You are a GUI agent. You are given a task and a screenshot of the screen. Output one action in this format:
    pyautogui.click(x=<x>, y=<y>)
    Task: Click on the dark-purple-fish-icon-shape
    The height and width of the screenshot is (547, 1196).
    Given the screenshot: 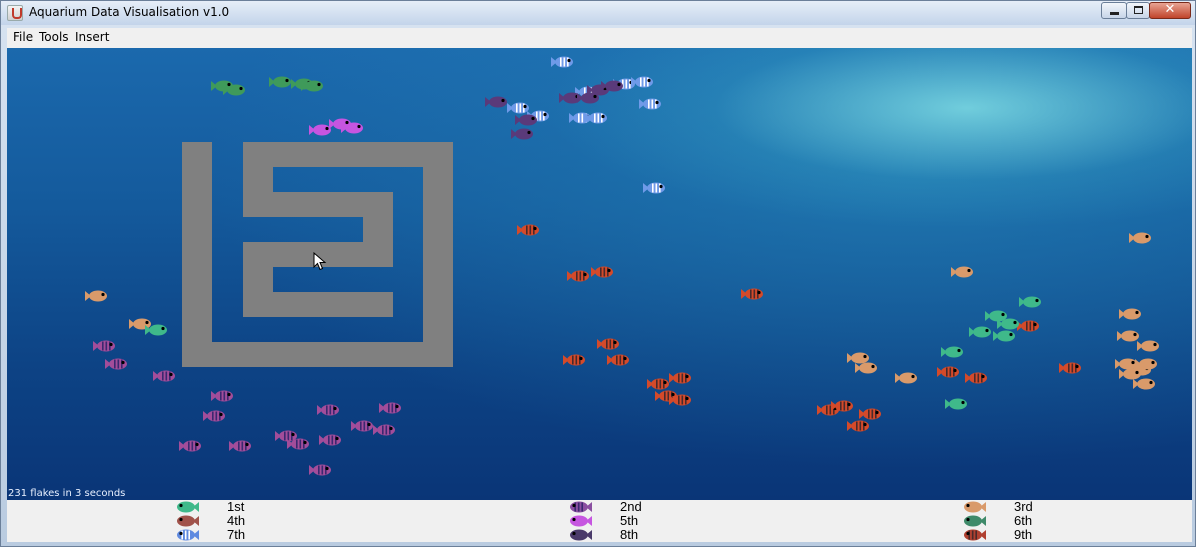 What is the action you would take?
    pyautogui.click(x=581, y=535)
    